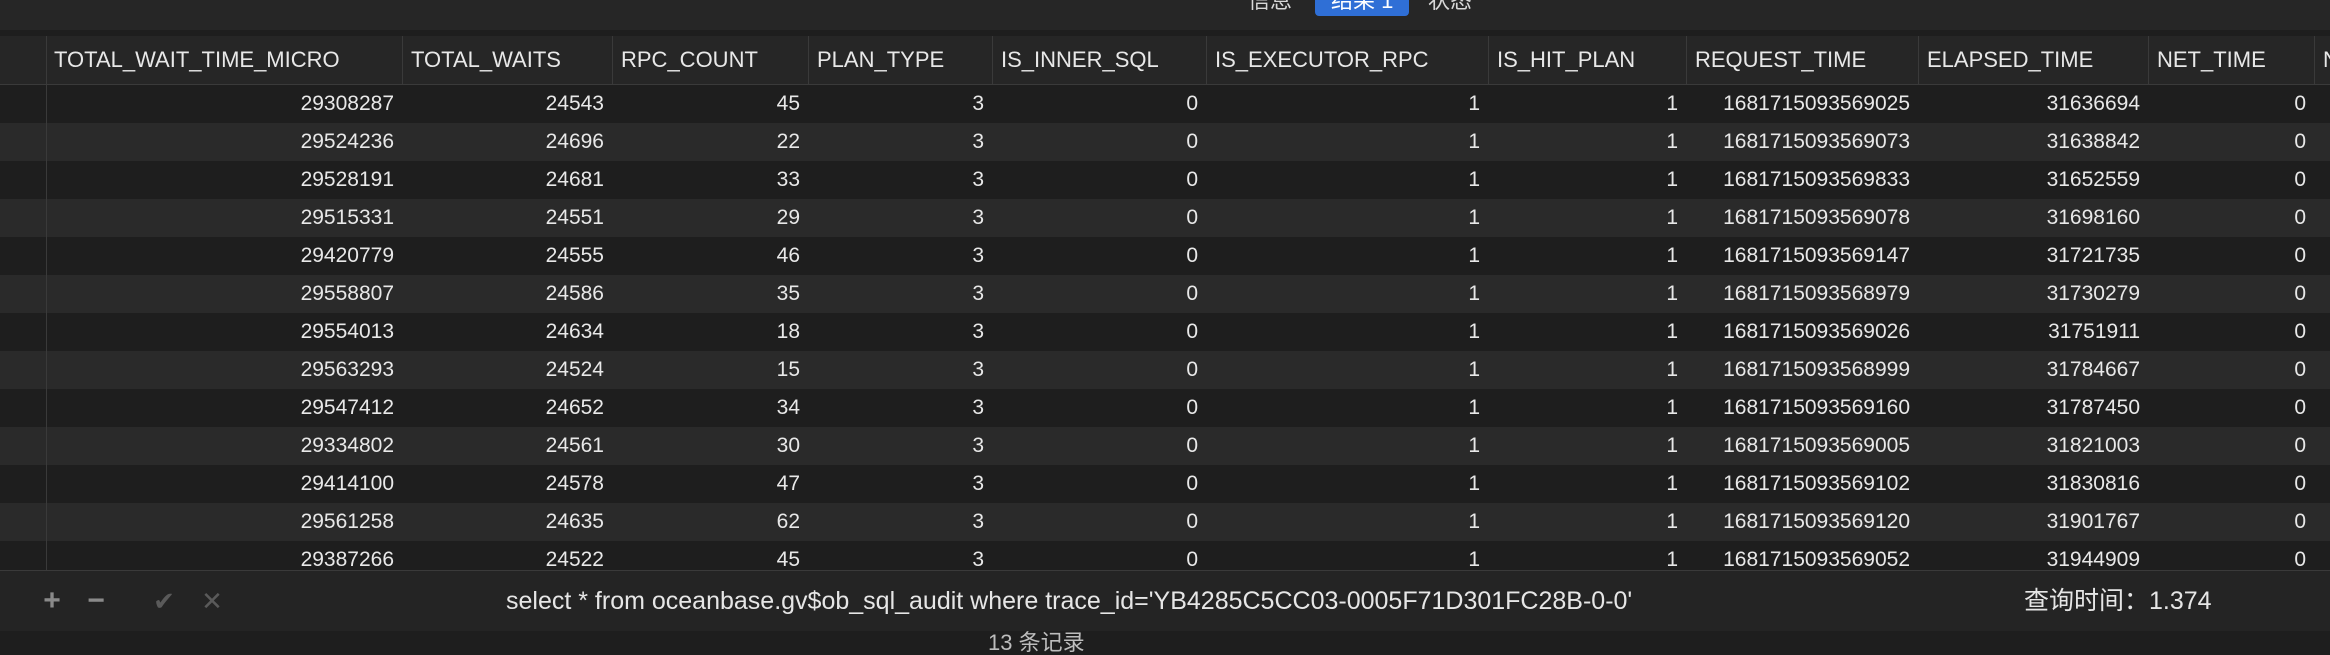 Image resolution: width=2330 pixels, height=655 pixels. What do you see at coordinates (900, 60) in the screenshot?
I see `column-header-c4: PLAN_TYPE` at bounding box center [900, 60].